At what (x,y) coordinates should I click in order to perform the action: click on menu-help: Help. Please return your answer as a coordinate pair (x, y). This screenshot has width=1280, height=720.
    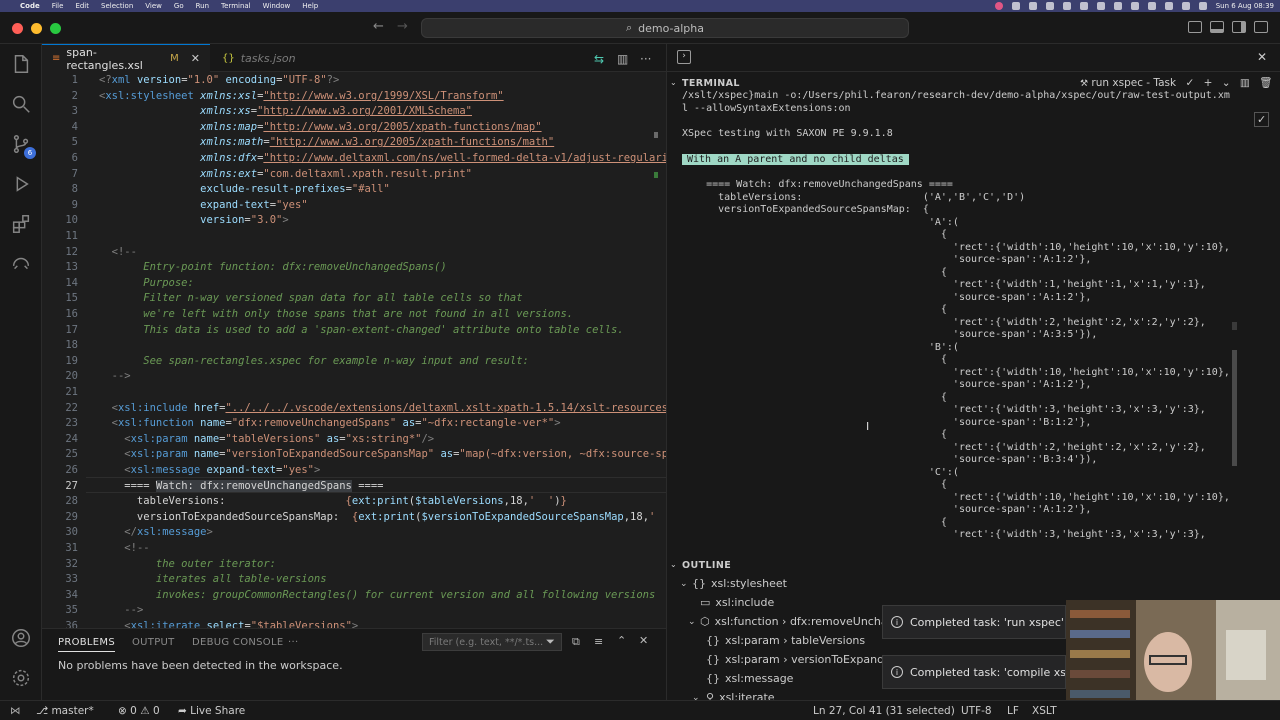
    Looking at the image, I should click on (310, 6).